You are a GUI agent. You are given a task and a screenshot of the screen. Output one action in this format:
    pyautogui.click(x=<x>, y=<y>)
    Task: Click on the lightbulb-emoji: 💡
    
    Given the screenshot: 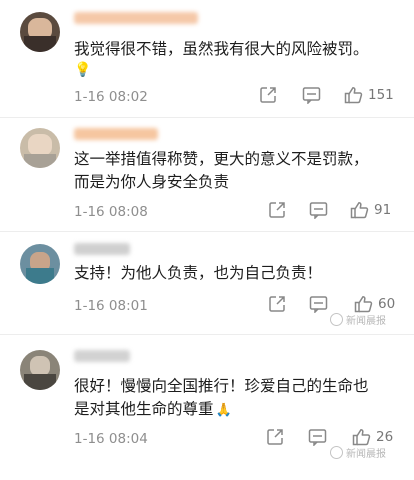 What is the action you would take?
    pyautogui.click(x=83, y=70)
    